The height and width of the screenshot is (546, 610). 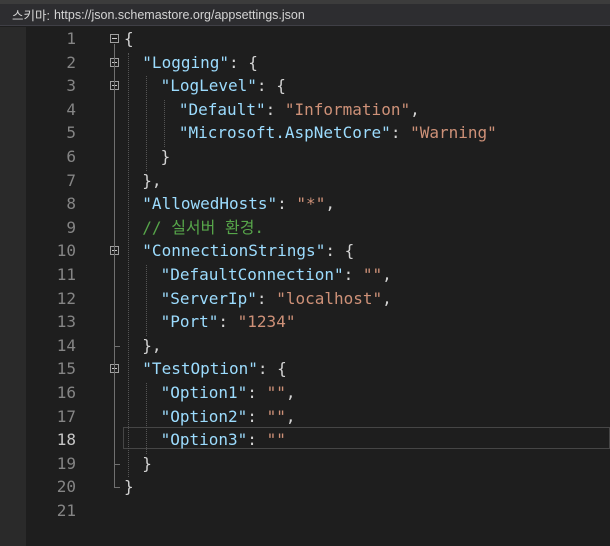 What do you see at coordinates (71, 133) in the screenshot?
I see `line-number: 5` at bounding box center [71, 133].